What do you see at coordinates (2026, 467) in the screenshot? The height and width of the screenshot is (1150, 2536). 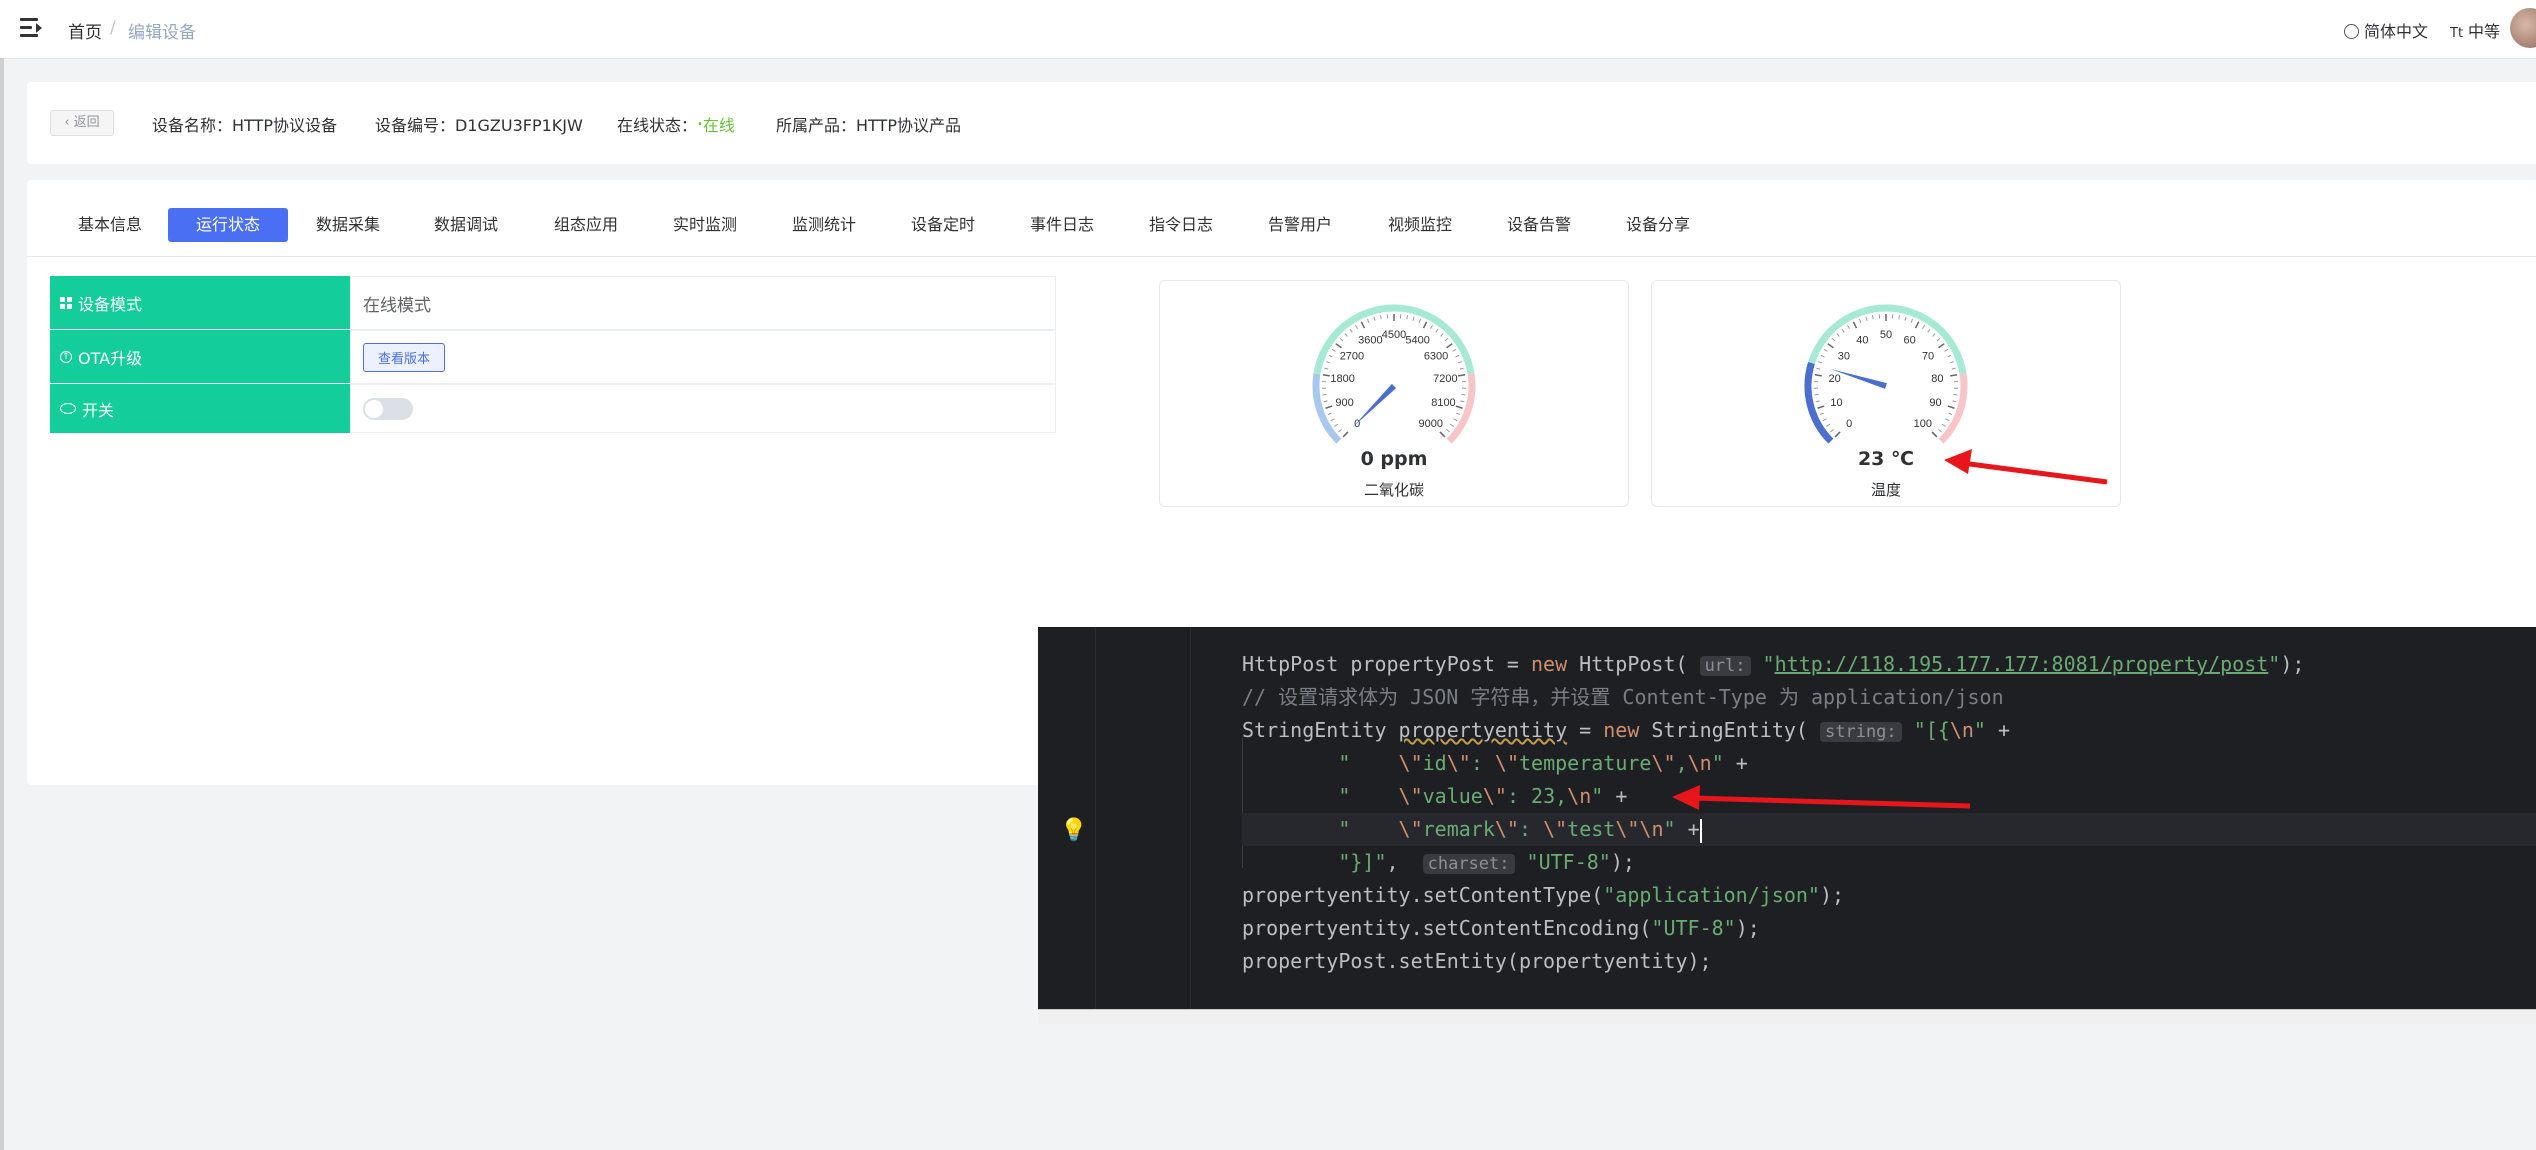 I see `arrow-to-temperature` at bounding box center [2026, 467].